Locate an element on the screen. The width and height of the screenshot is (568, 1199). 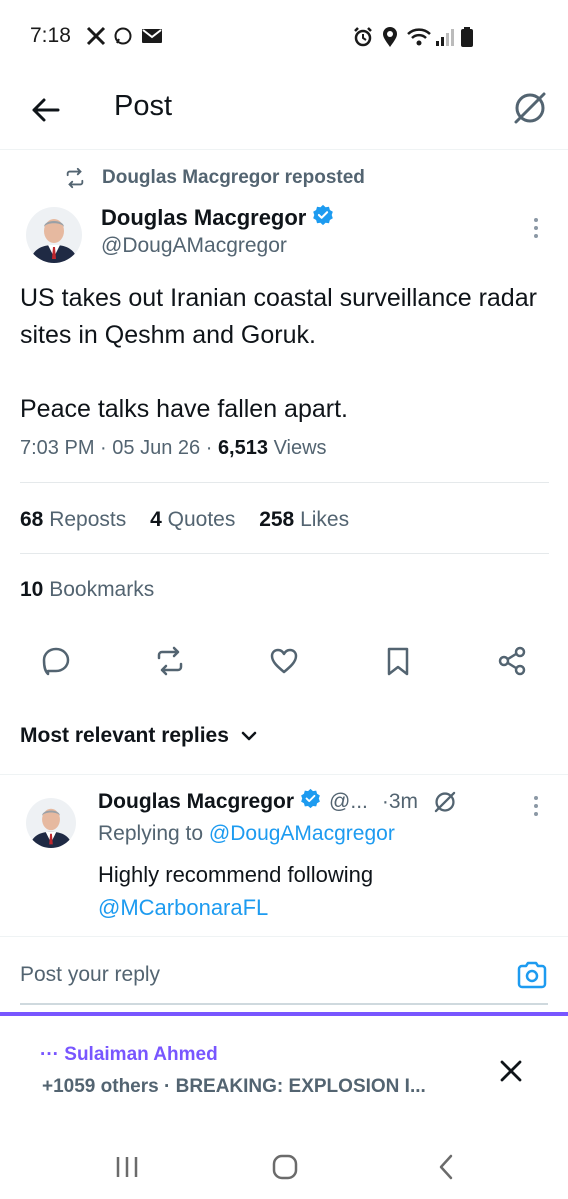
repost-label: Douglas Macgregor reposted is located at coordinates (233, 177).